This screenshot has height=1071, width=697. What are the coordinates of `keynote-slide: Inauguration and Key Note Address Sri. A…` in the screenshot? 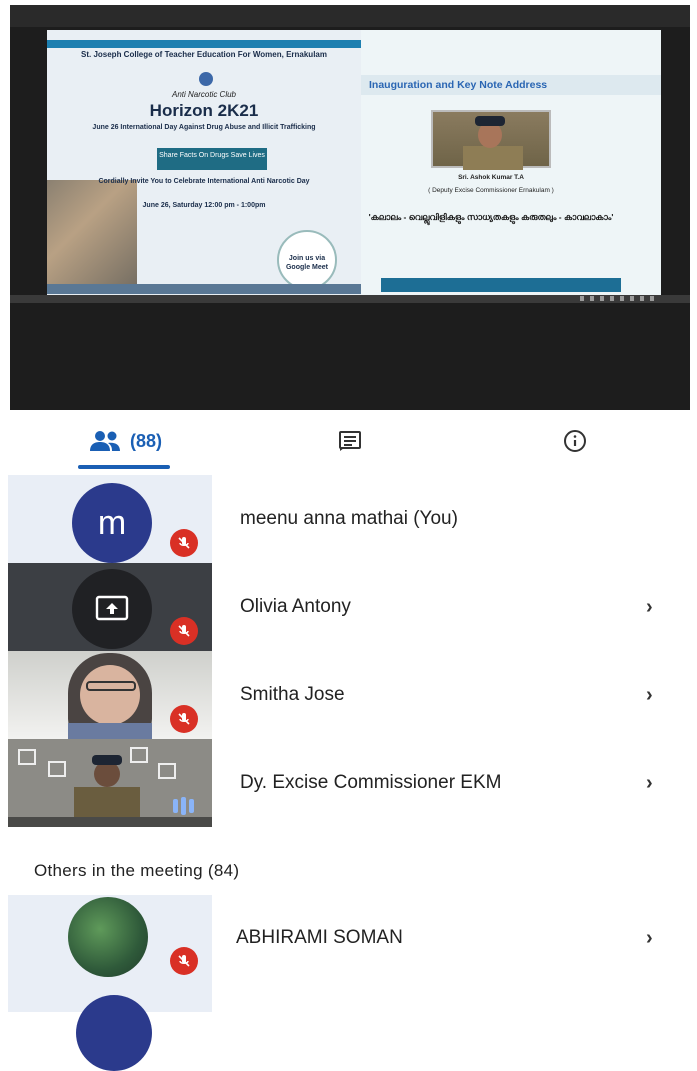 It's located at (511, 164).